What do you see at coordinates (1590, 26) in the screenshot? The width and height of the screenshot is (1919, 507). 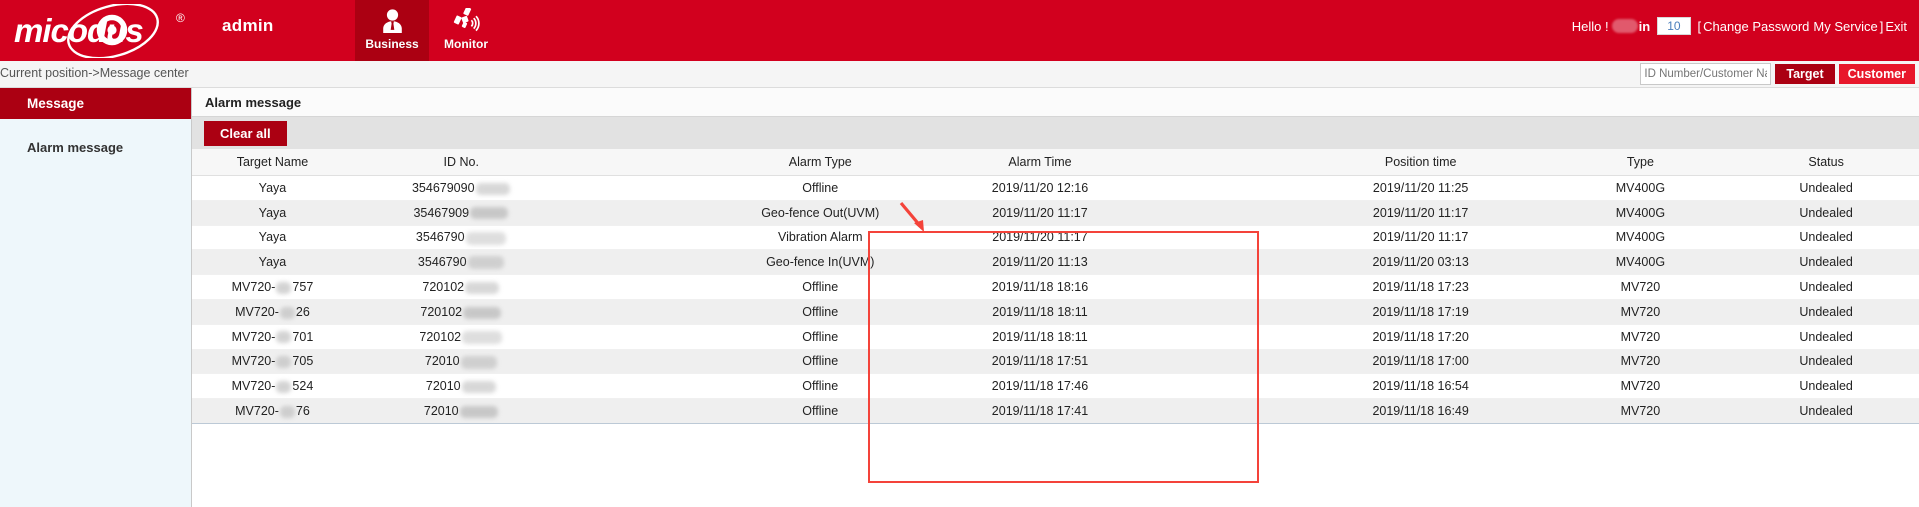 I see `hello-label: Hello !` at bounding box center [1590, 26].